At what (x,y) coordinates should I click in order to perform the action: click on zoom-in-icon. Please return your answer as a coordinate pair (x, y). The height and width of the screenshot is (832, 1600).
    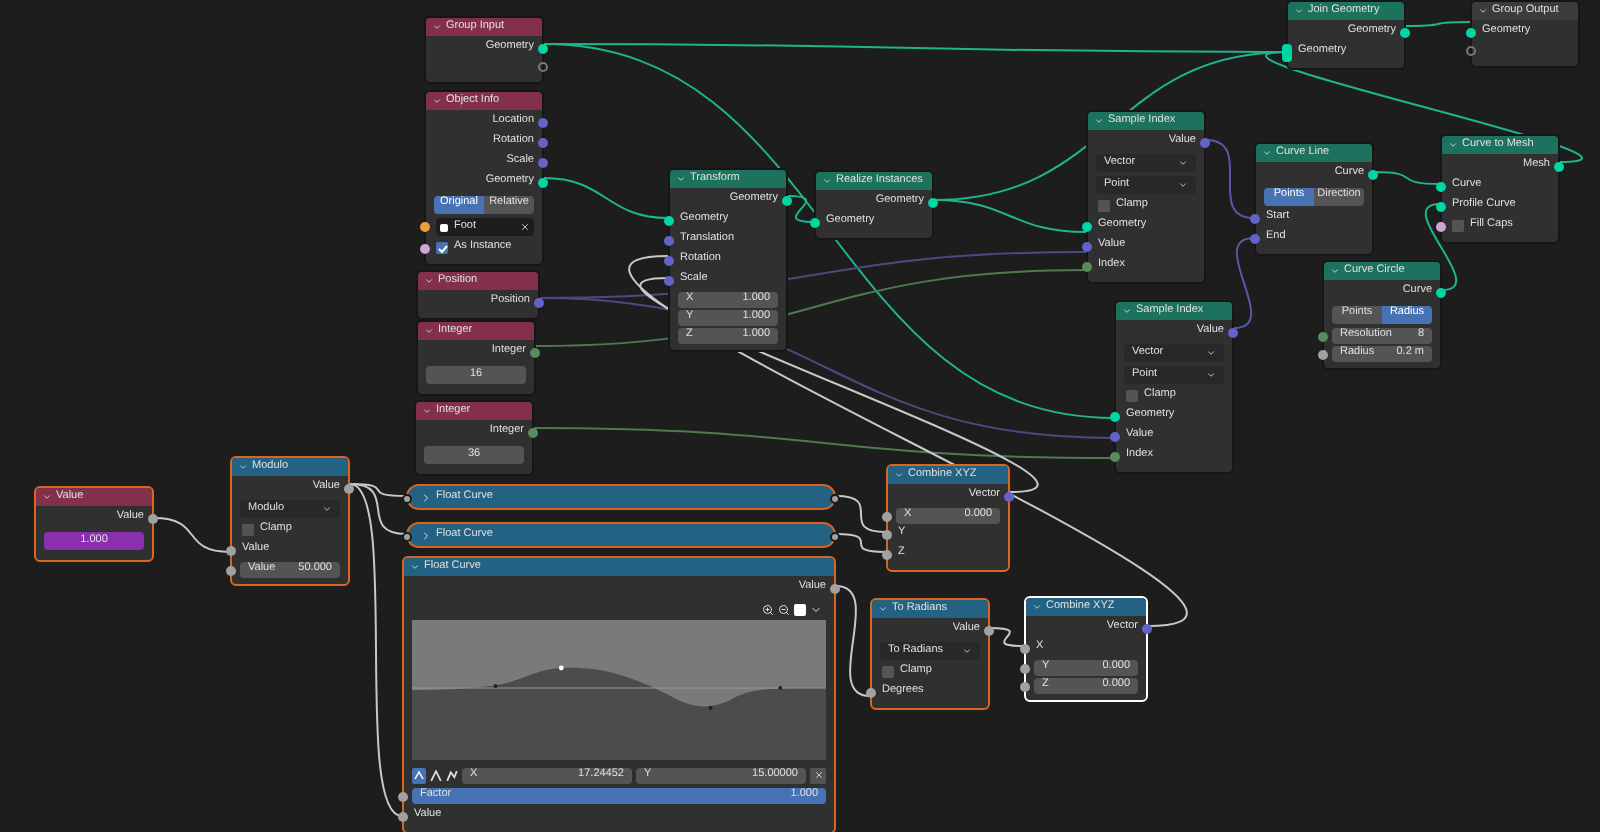
    Looking at the image, I should click on (768, 609).